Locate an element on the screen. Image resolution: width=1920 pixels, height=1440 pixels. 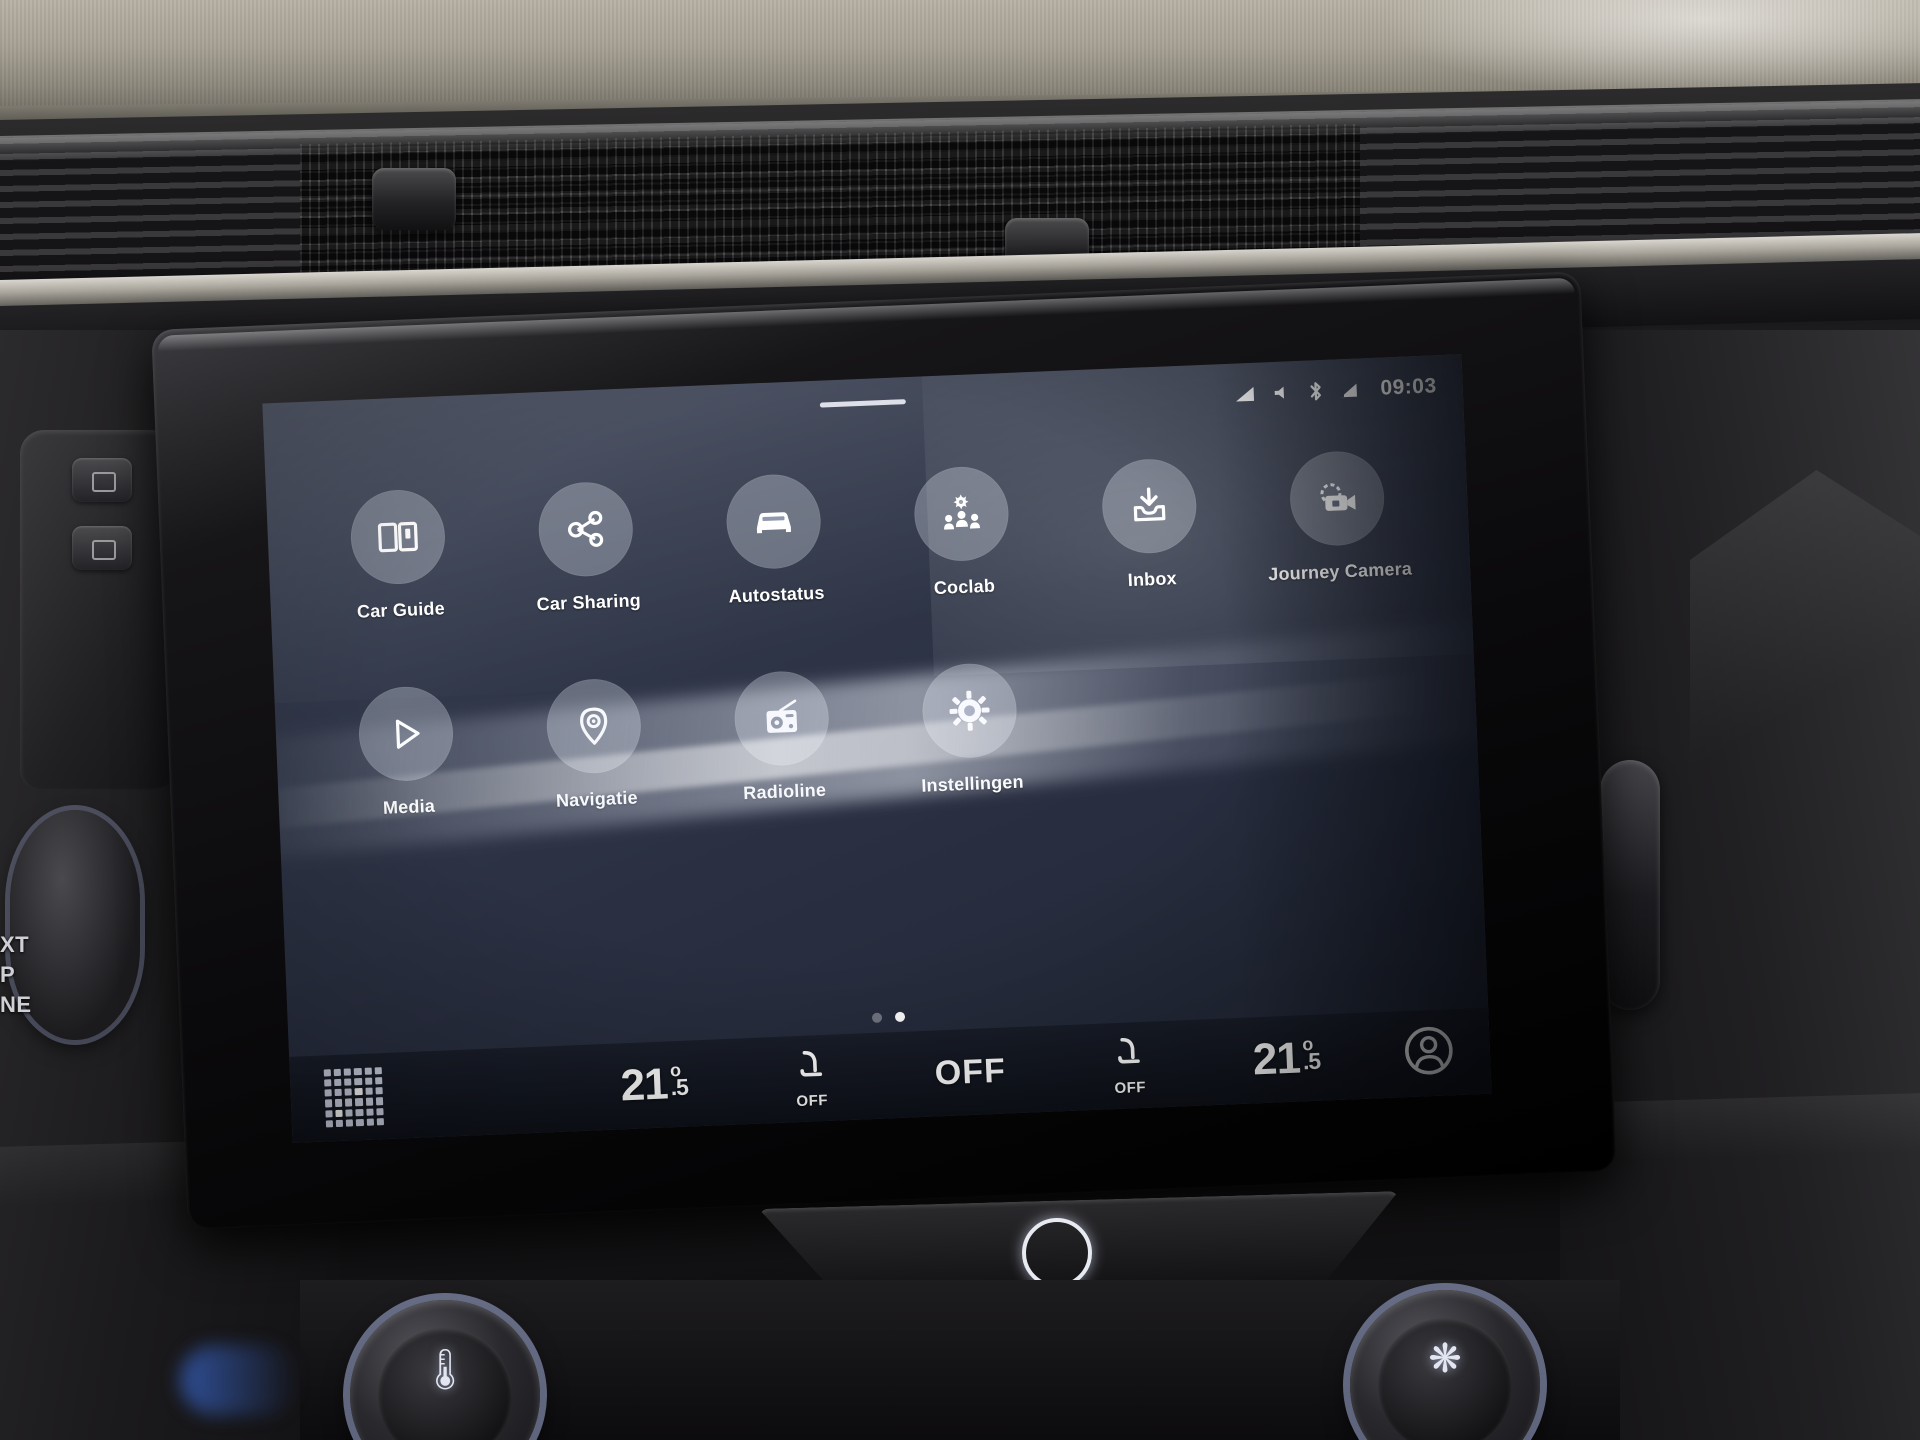
gear-people-icon is located at coordinates (962, 514).